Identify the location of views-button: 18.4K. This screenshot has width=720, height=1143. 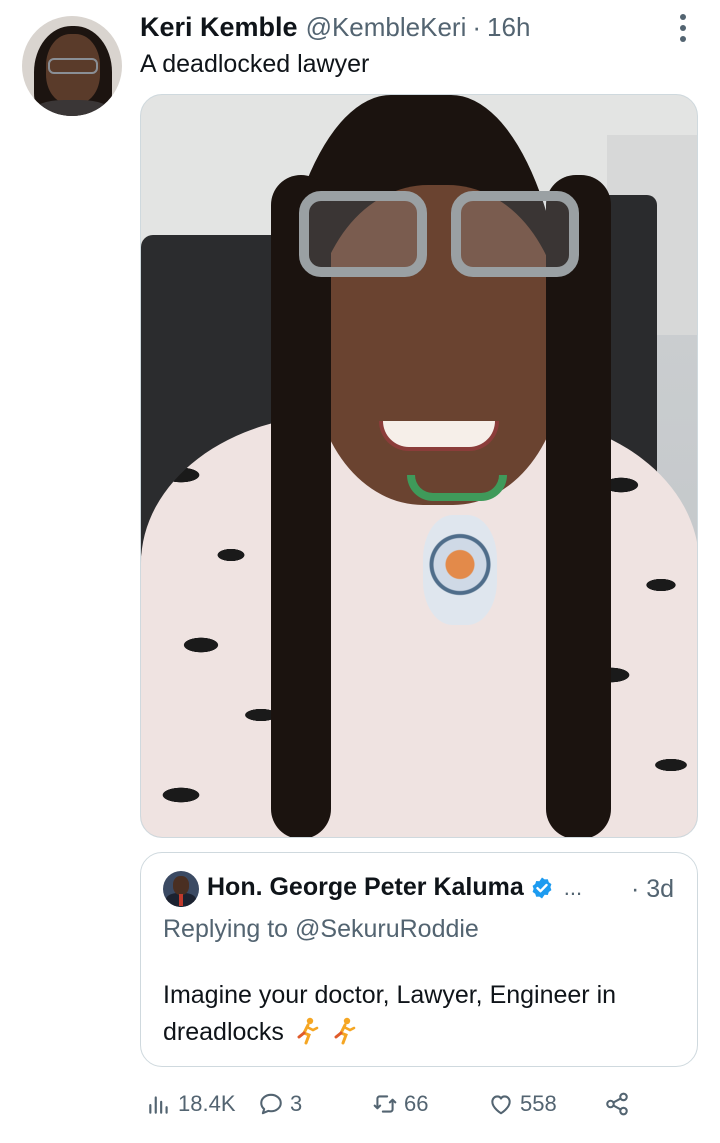
(191, 1104).